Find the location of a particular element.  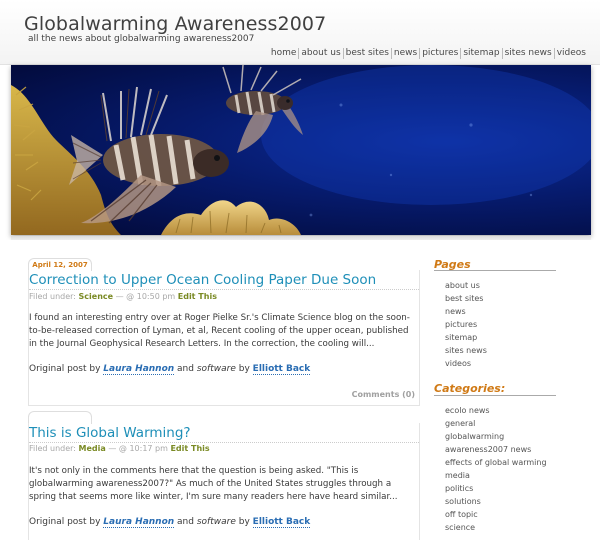

nav-news: news is located at coordinates (404, 53).